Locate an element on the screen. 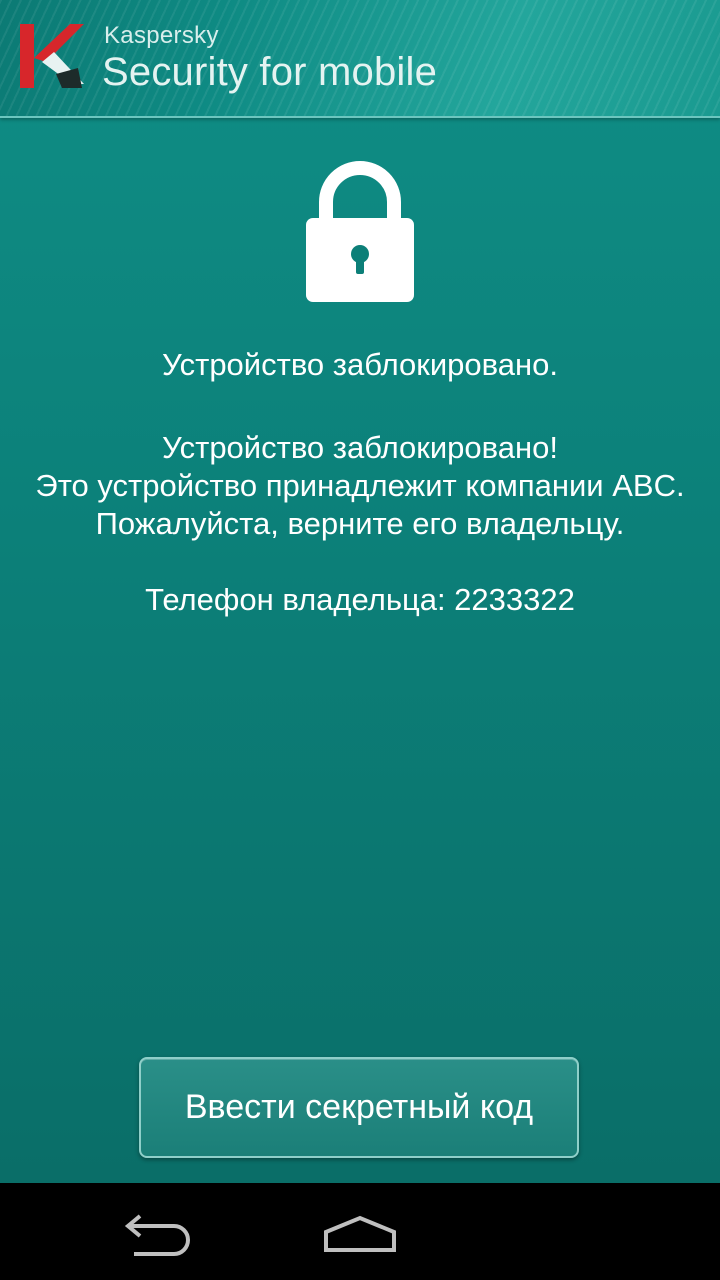 The height and width of the screenshot is (1280, 720). app-title: Security for mobile is located at coordinates (270, 72).